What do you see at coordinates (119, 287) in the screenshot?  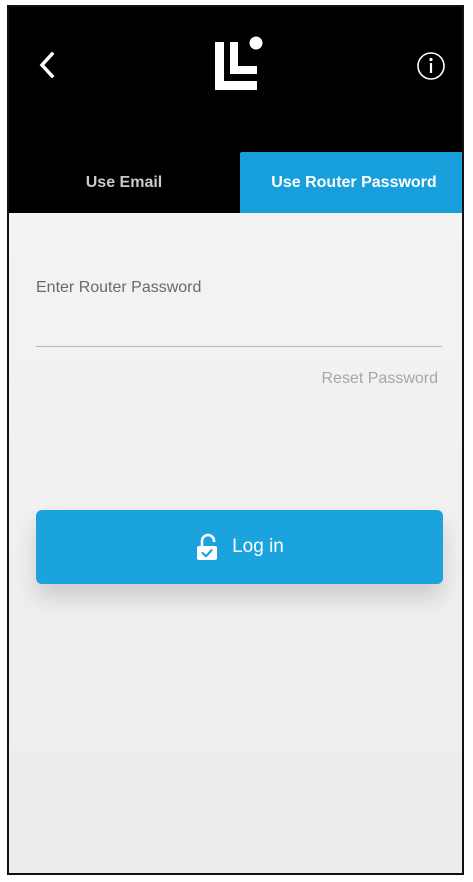 I see `password-field-label: Enter Router Password` at bounding box center [119, 287].